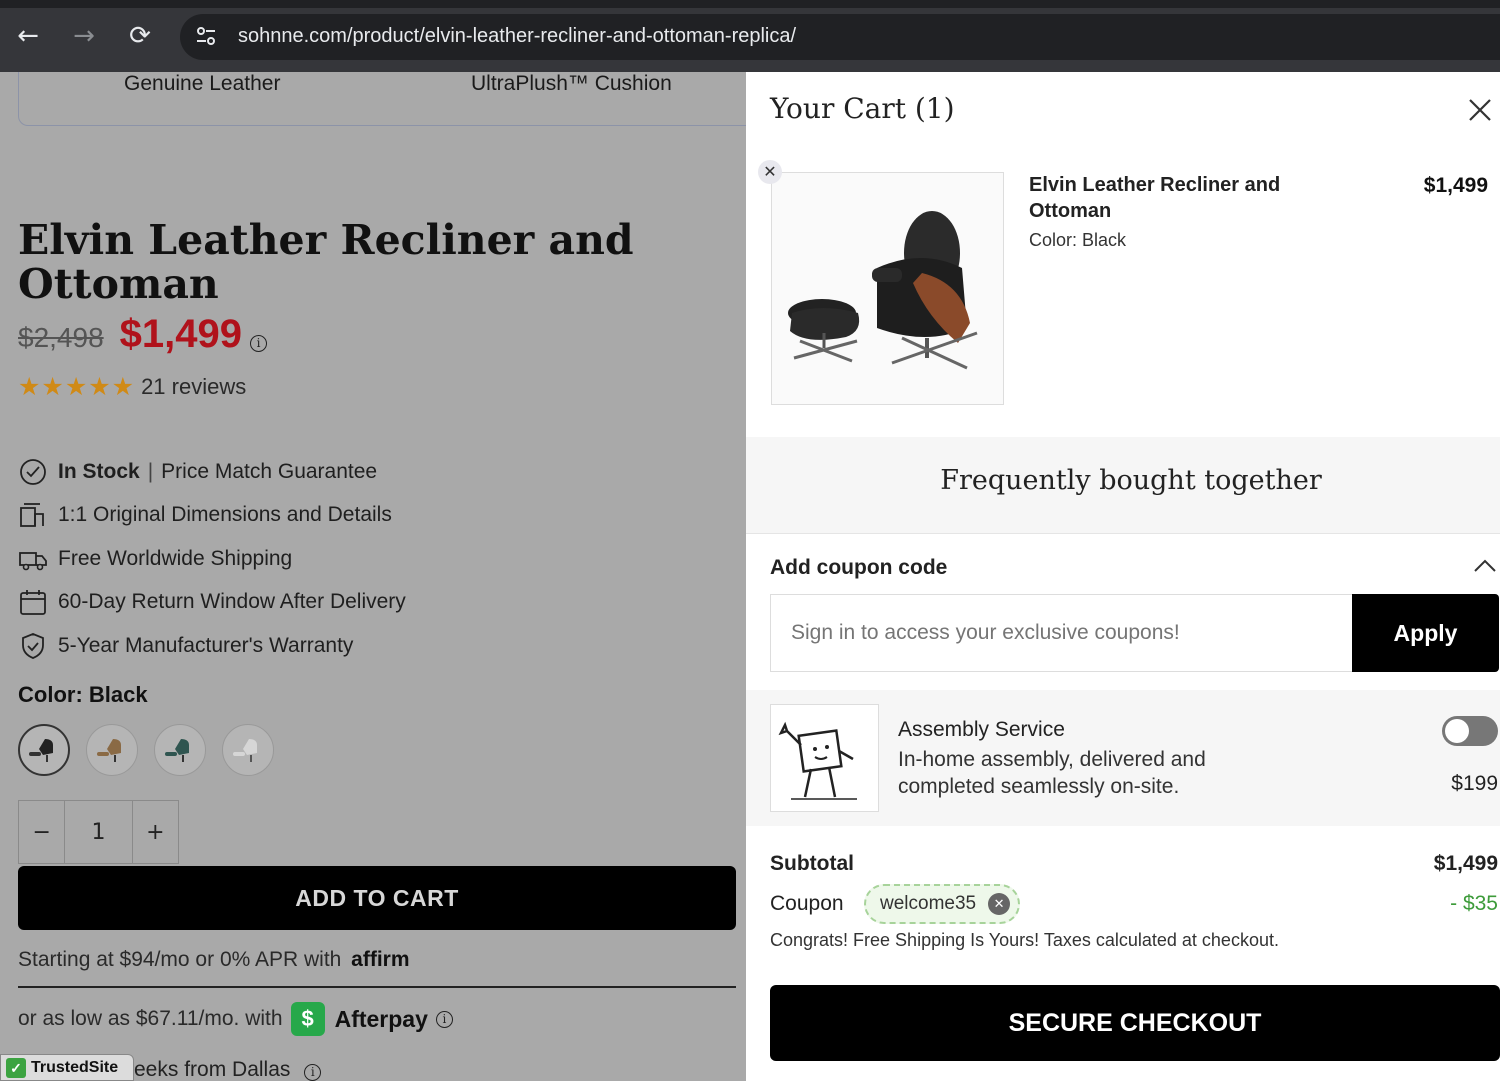 The height and width of the screenshot is (1081, 1500). I want to click on quantity-stepper: − 1 +, so click(98, 832).